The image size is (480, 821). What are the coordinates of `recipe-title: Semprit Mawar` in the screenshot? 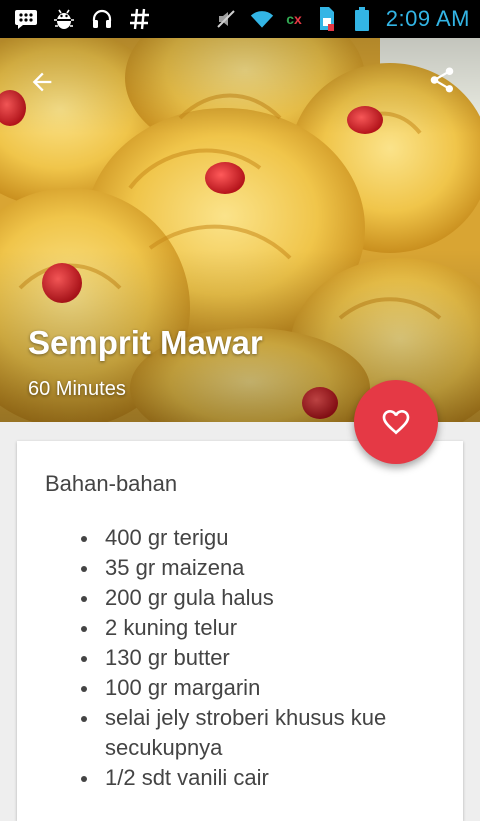 It's located at (145, 342).